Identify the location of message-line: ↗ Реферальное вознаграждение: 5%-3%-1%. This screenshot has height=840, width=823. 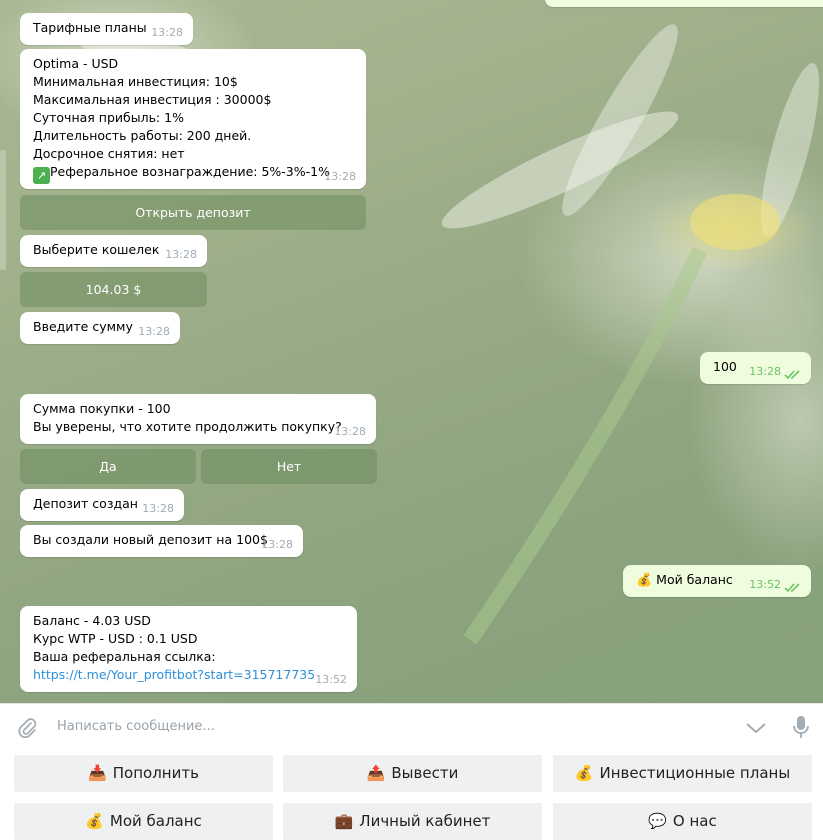
(193, 173).